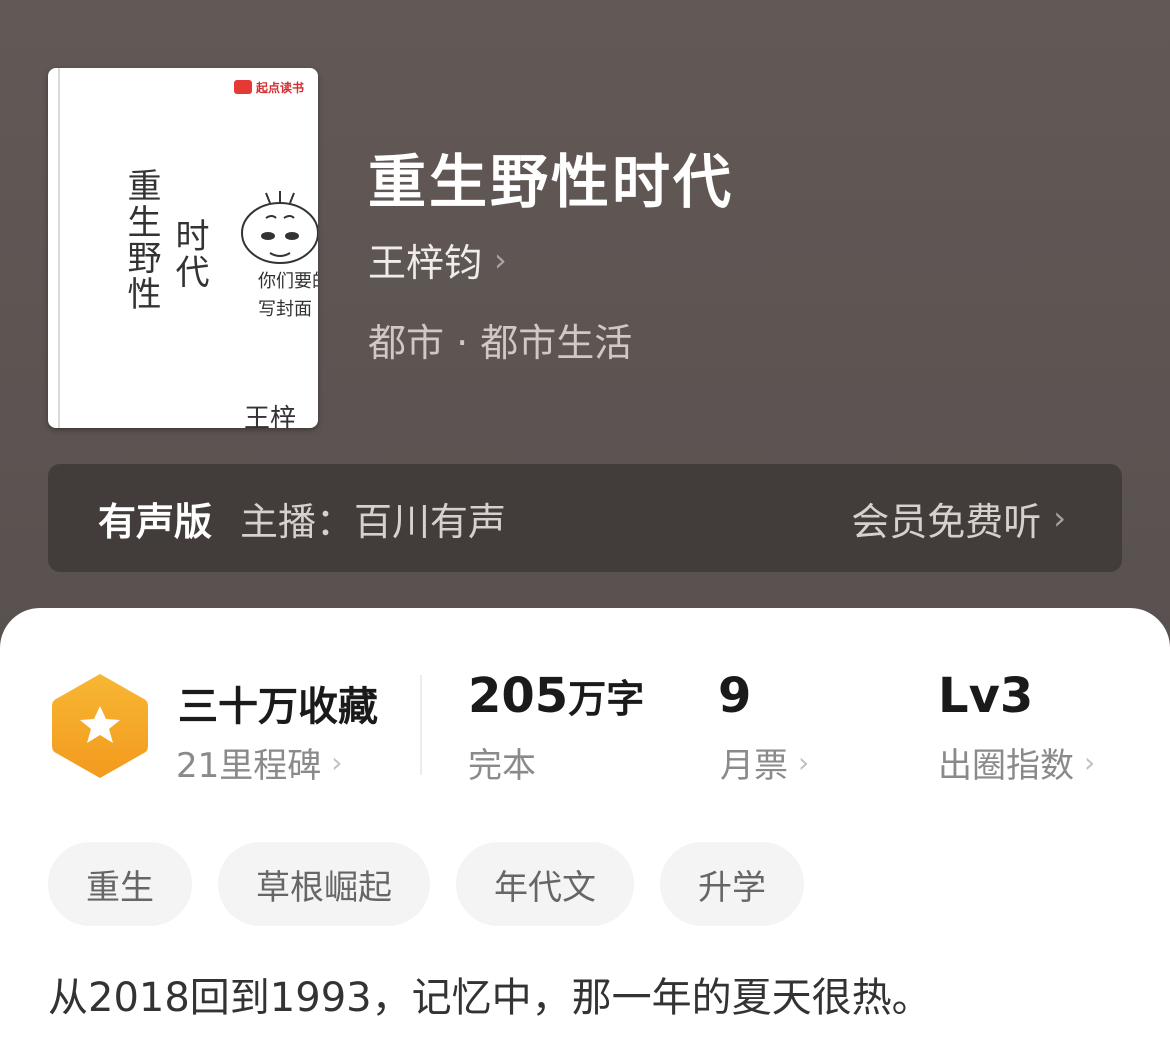 The height and width of the screenshot is (1062, 1170). Describe the element at coordinates (502, 766) in the screenshot. I see `book-status-label: 完本` at that location.